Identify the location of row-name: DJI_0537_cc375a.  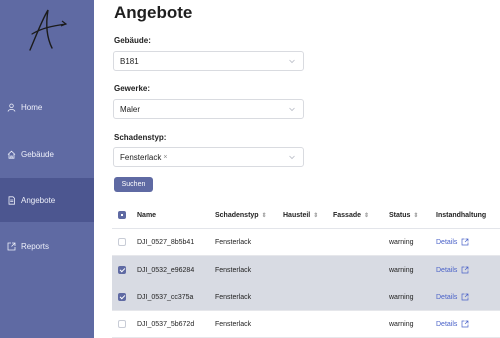
(165, 297).